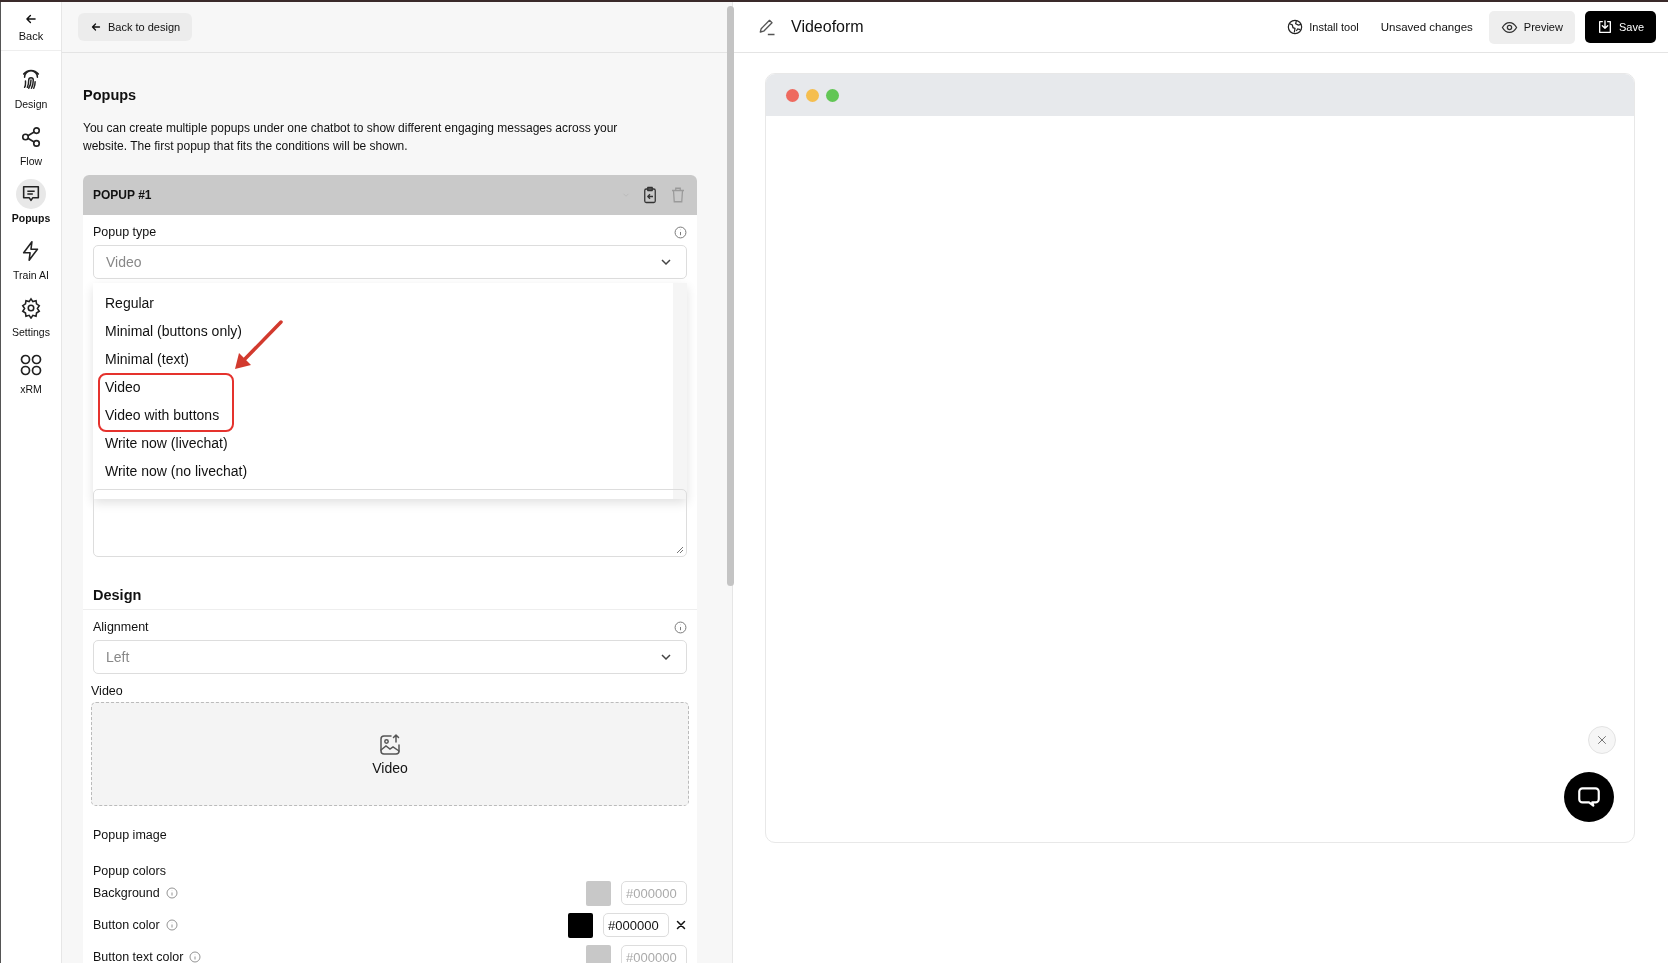 This screenshot has height=963, width=1668. I want to click on nav-item: Flow, so click(31, 144).